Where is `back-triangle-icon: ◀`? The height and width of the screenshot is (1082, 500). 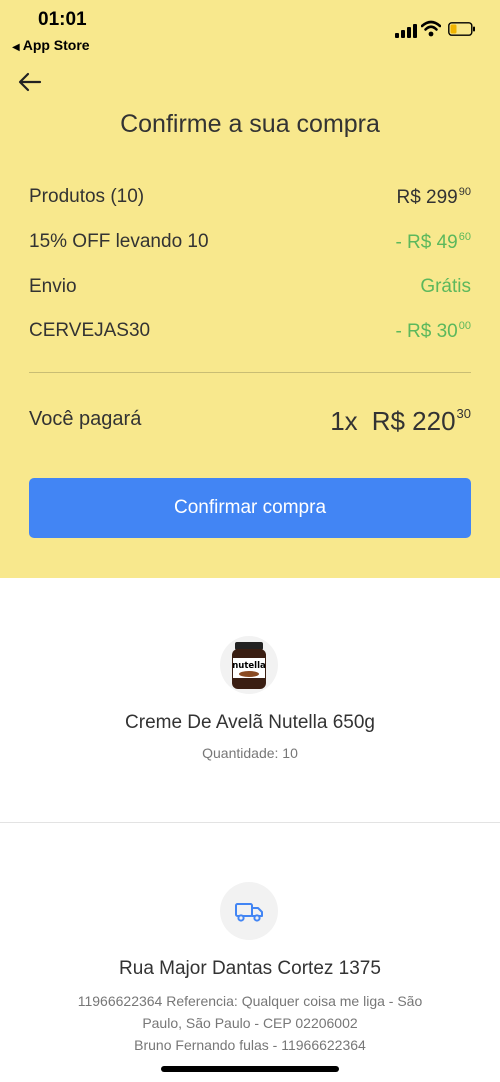
back-triangle-icon: ◀ is located at coordinates (16, 47).